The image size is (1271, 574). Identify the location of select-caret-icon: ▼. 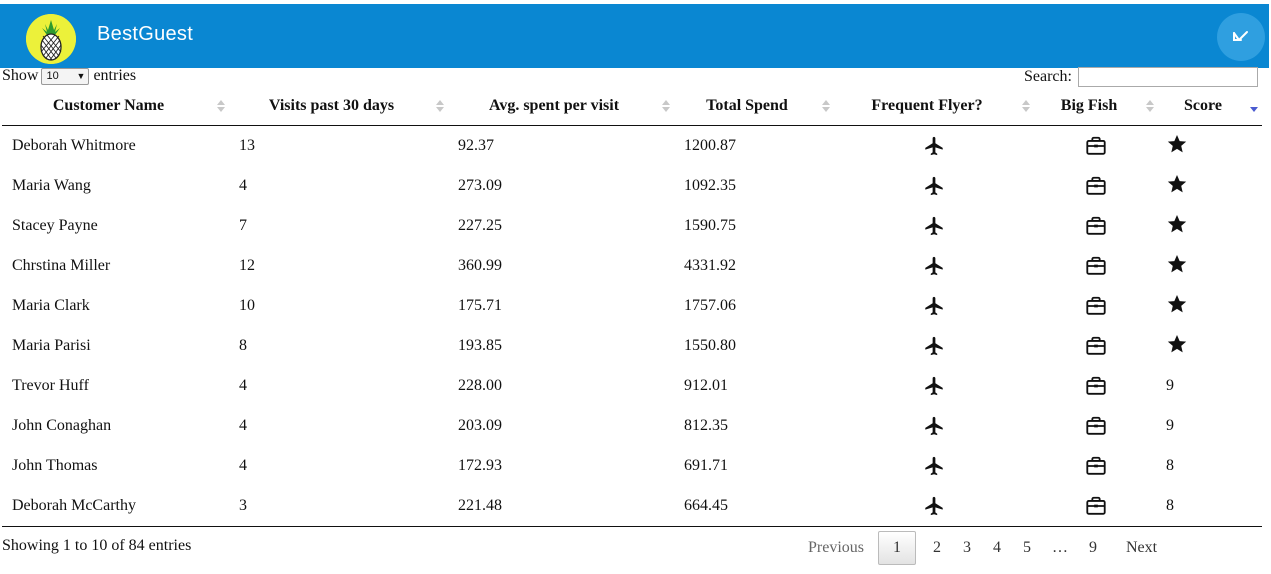
(81, 75).